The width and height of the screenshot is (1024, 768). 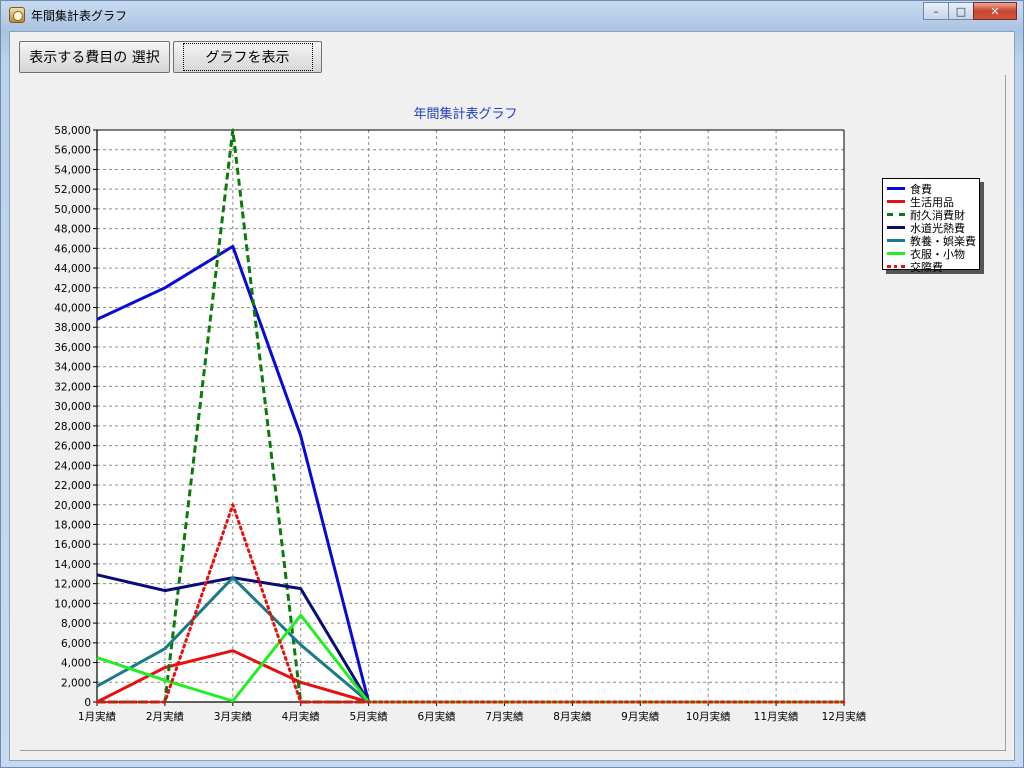 I want to click on y-tick-label: 24,000, so click(x=72, y=466).